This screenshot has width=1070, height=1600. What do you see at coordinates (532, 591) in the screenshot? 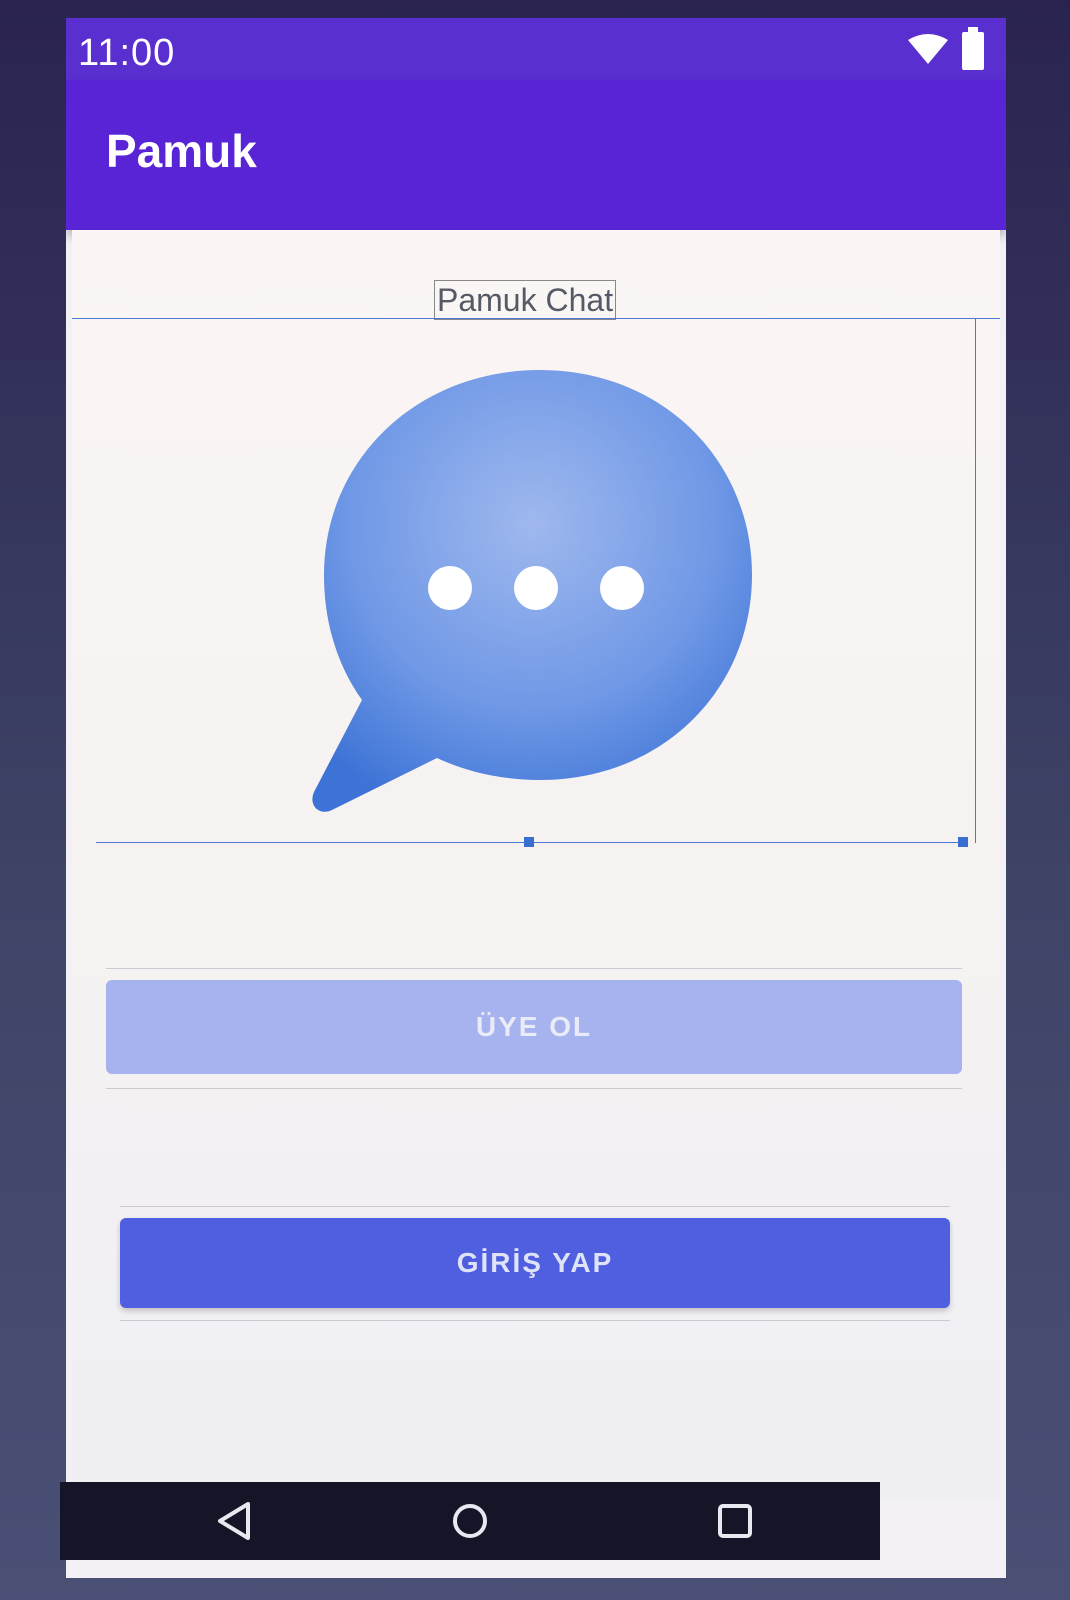
I see `chat-bubble-icon` at bounding box center [532, 591].